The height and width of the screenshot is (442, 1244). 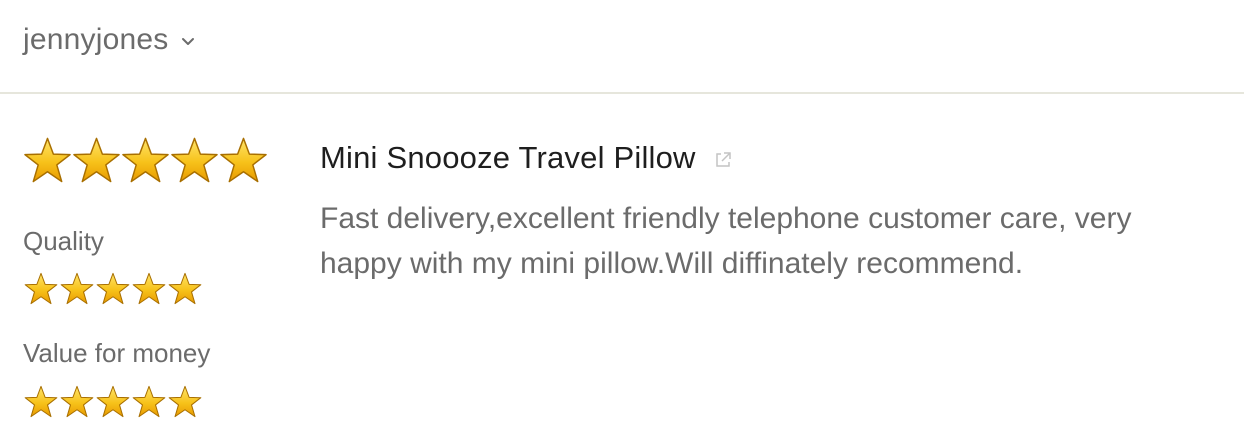 I want to click on ratings-panel: Quality Value for money, so click(x=153, y=277).